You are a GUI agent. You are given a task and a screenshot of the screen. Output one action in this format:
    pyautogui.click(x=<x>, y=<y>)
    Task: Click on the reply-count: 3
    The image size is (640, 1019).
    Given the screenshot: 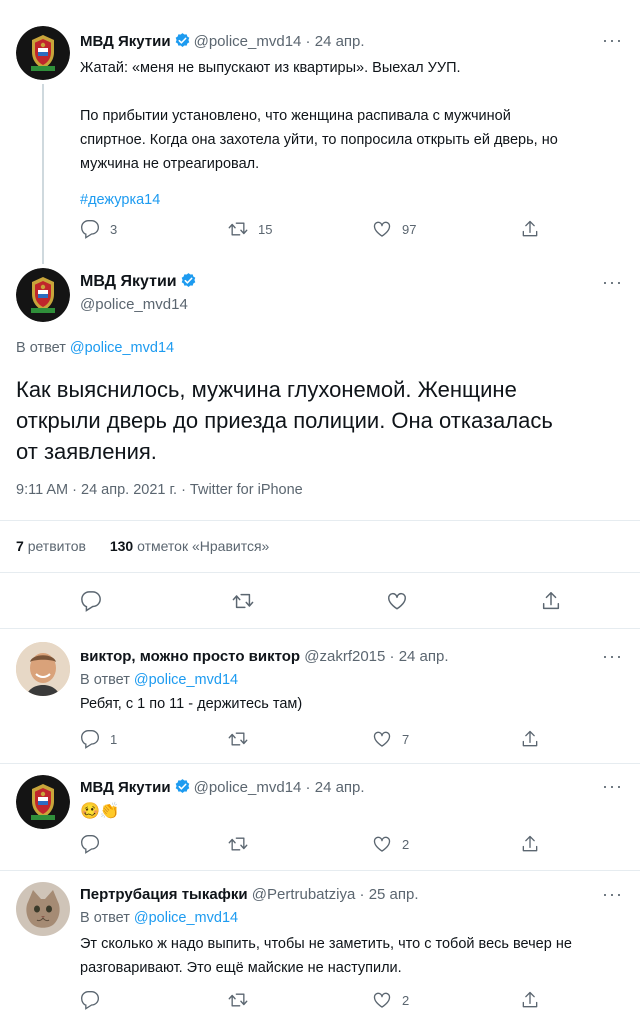 What is the action you would take?
    pyautogui.click(x=114, y=229)
    